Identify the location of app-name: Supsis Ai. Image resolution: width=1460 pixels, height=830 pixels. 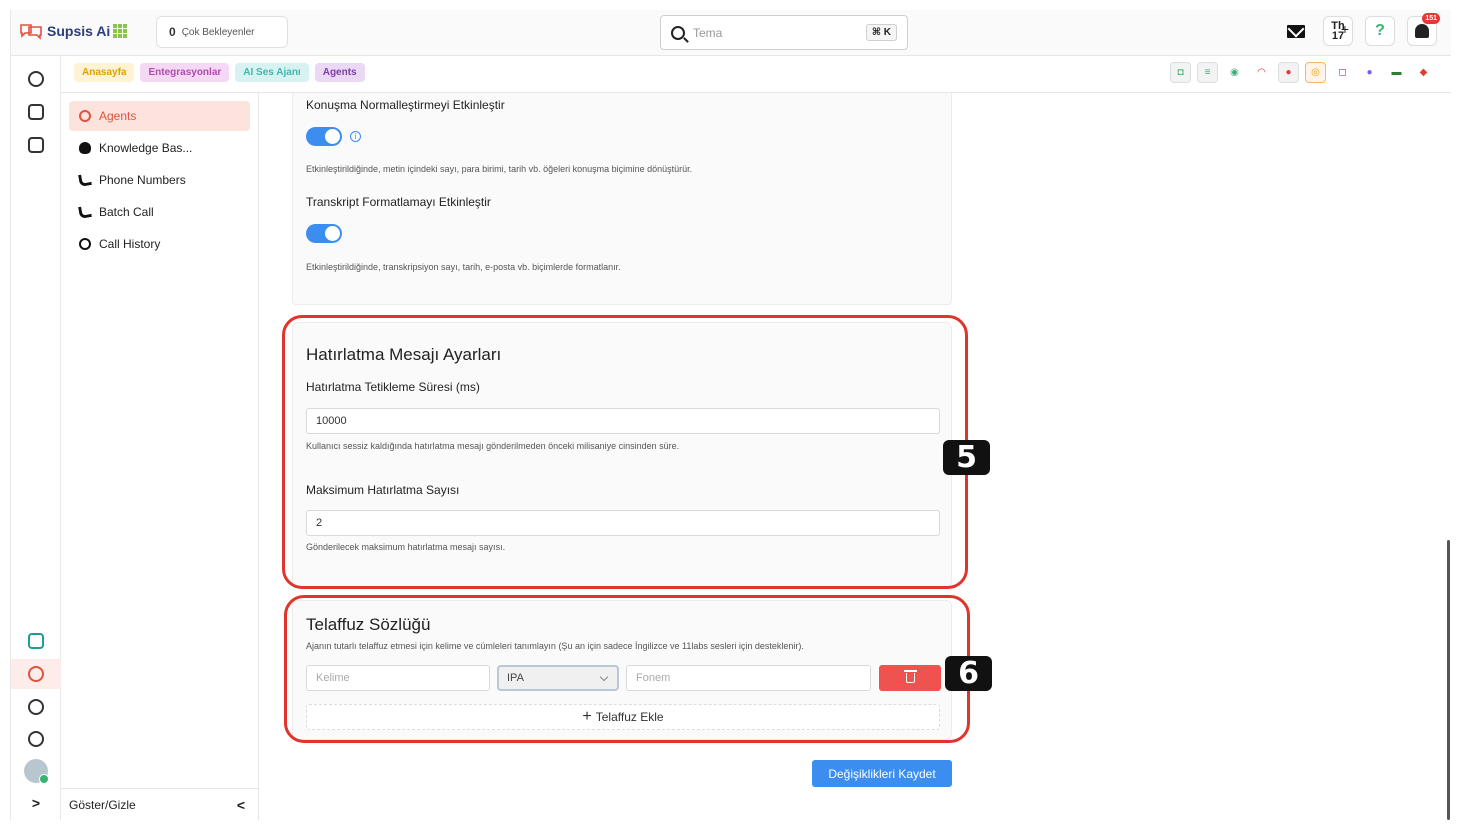
(79, 31).